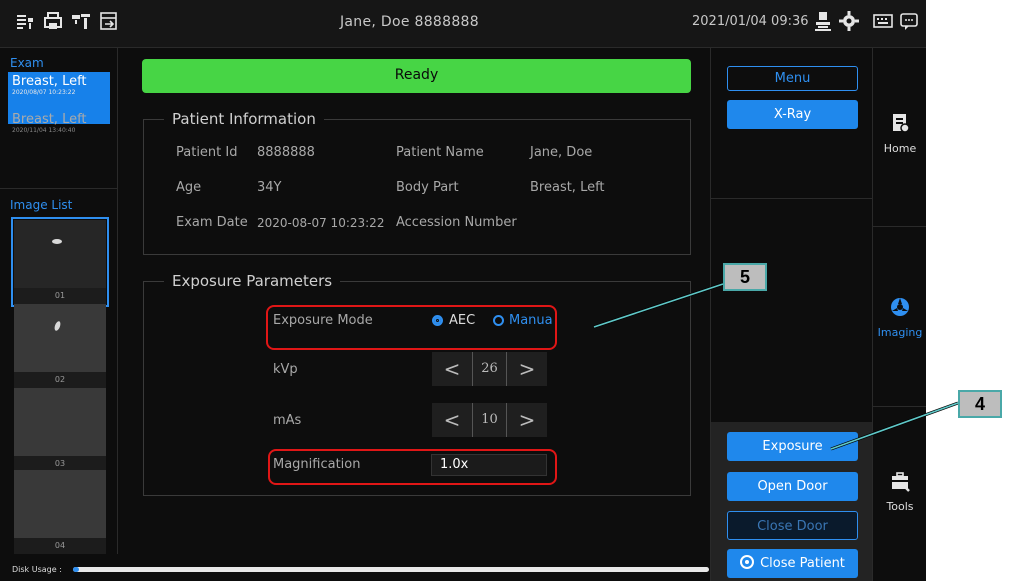  I want to click on mas-stepper: < 10 >, so click(489, 420).